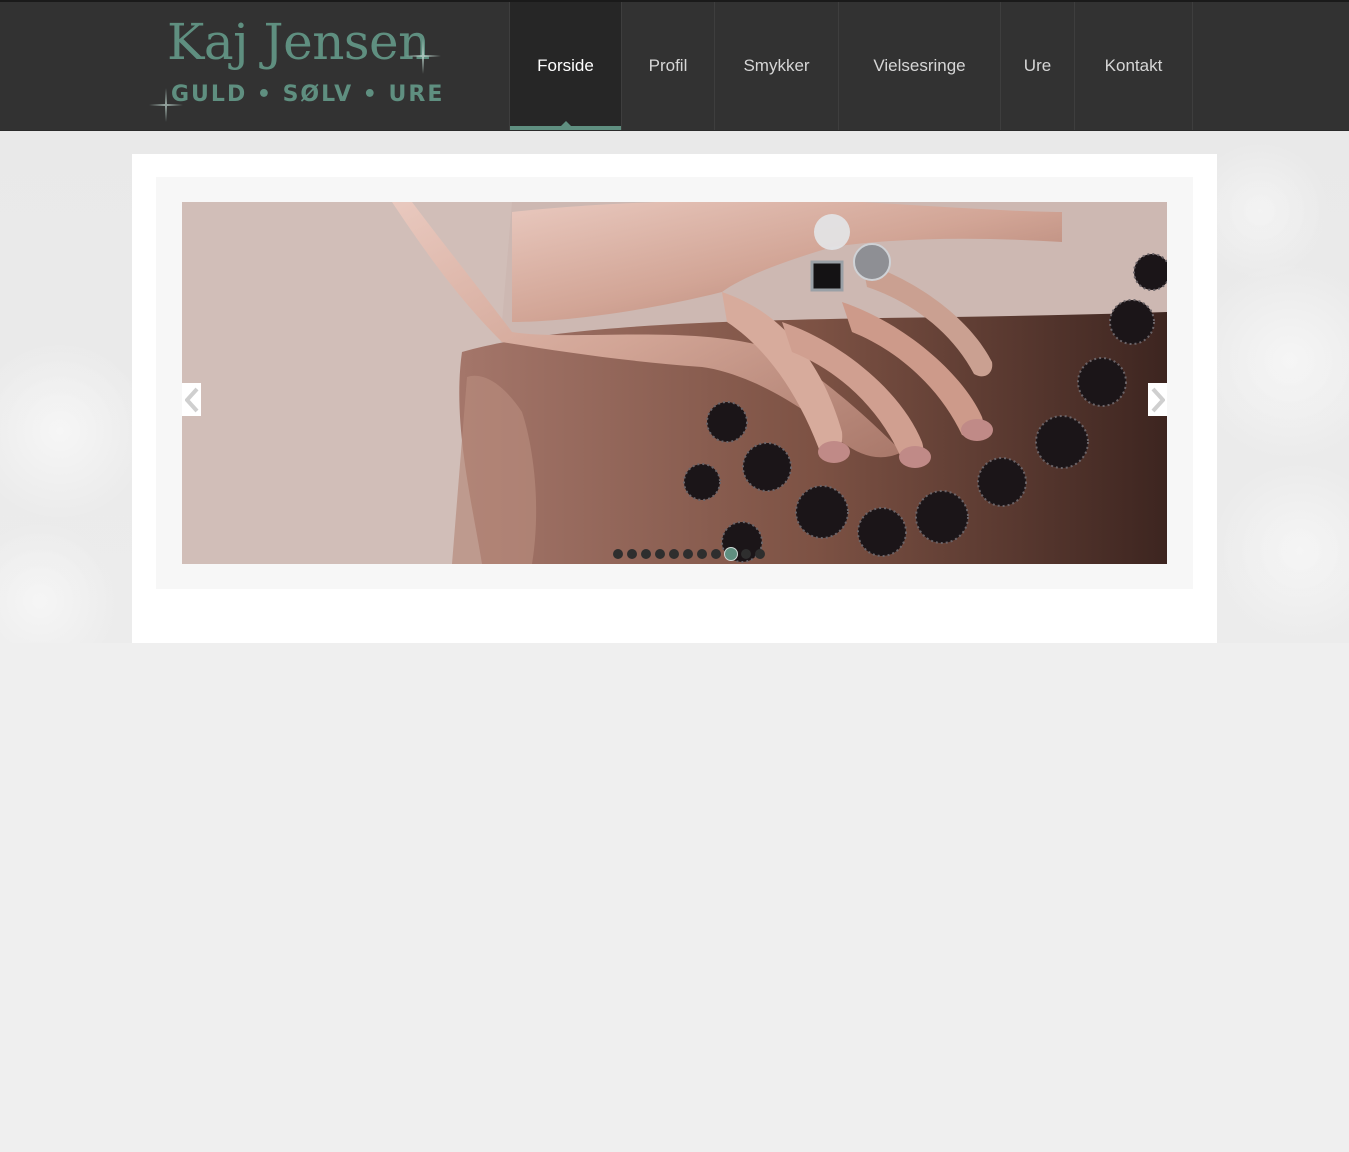 This screenshot has height=1152, width=1349. I want to click on slider-pagination, so click(691, 554).